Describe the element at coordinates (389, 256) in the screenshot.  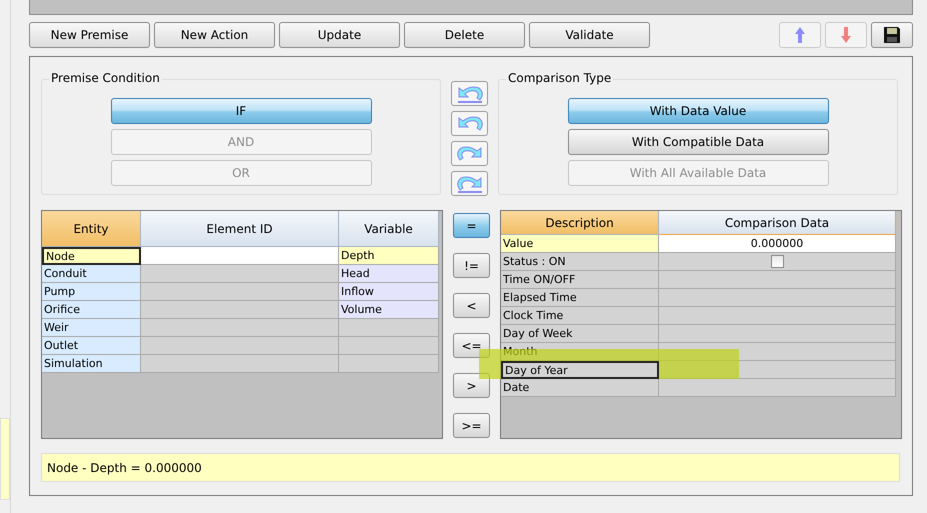
I see `table-cell: Depth` at that location.